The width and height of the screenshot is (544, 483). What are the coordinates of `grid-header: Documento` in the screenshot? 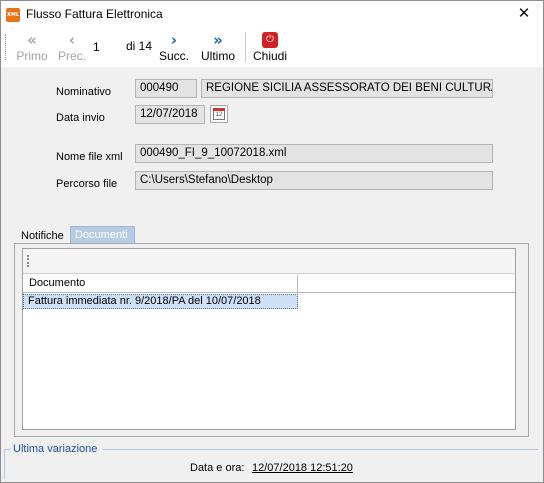 It's located at (269, 284).